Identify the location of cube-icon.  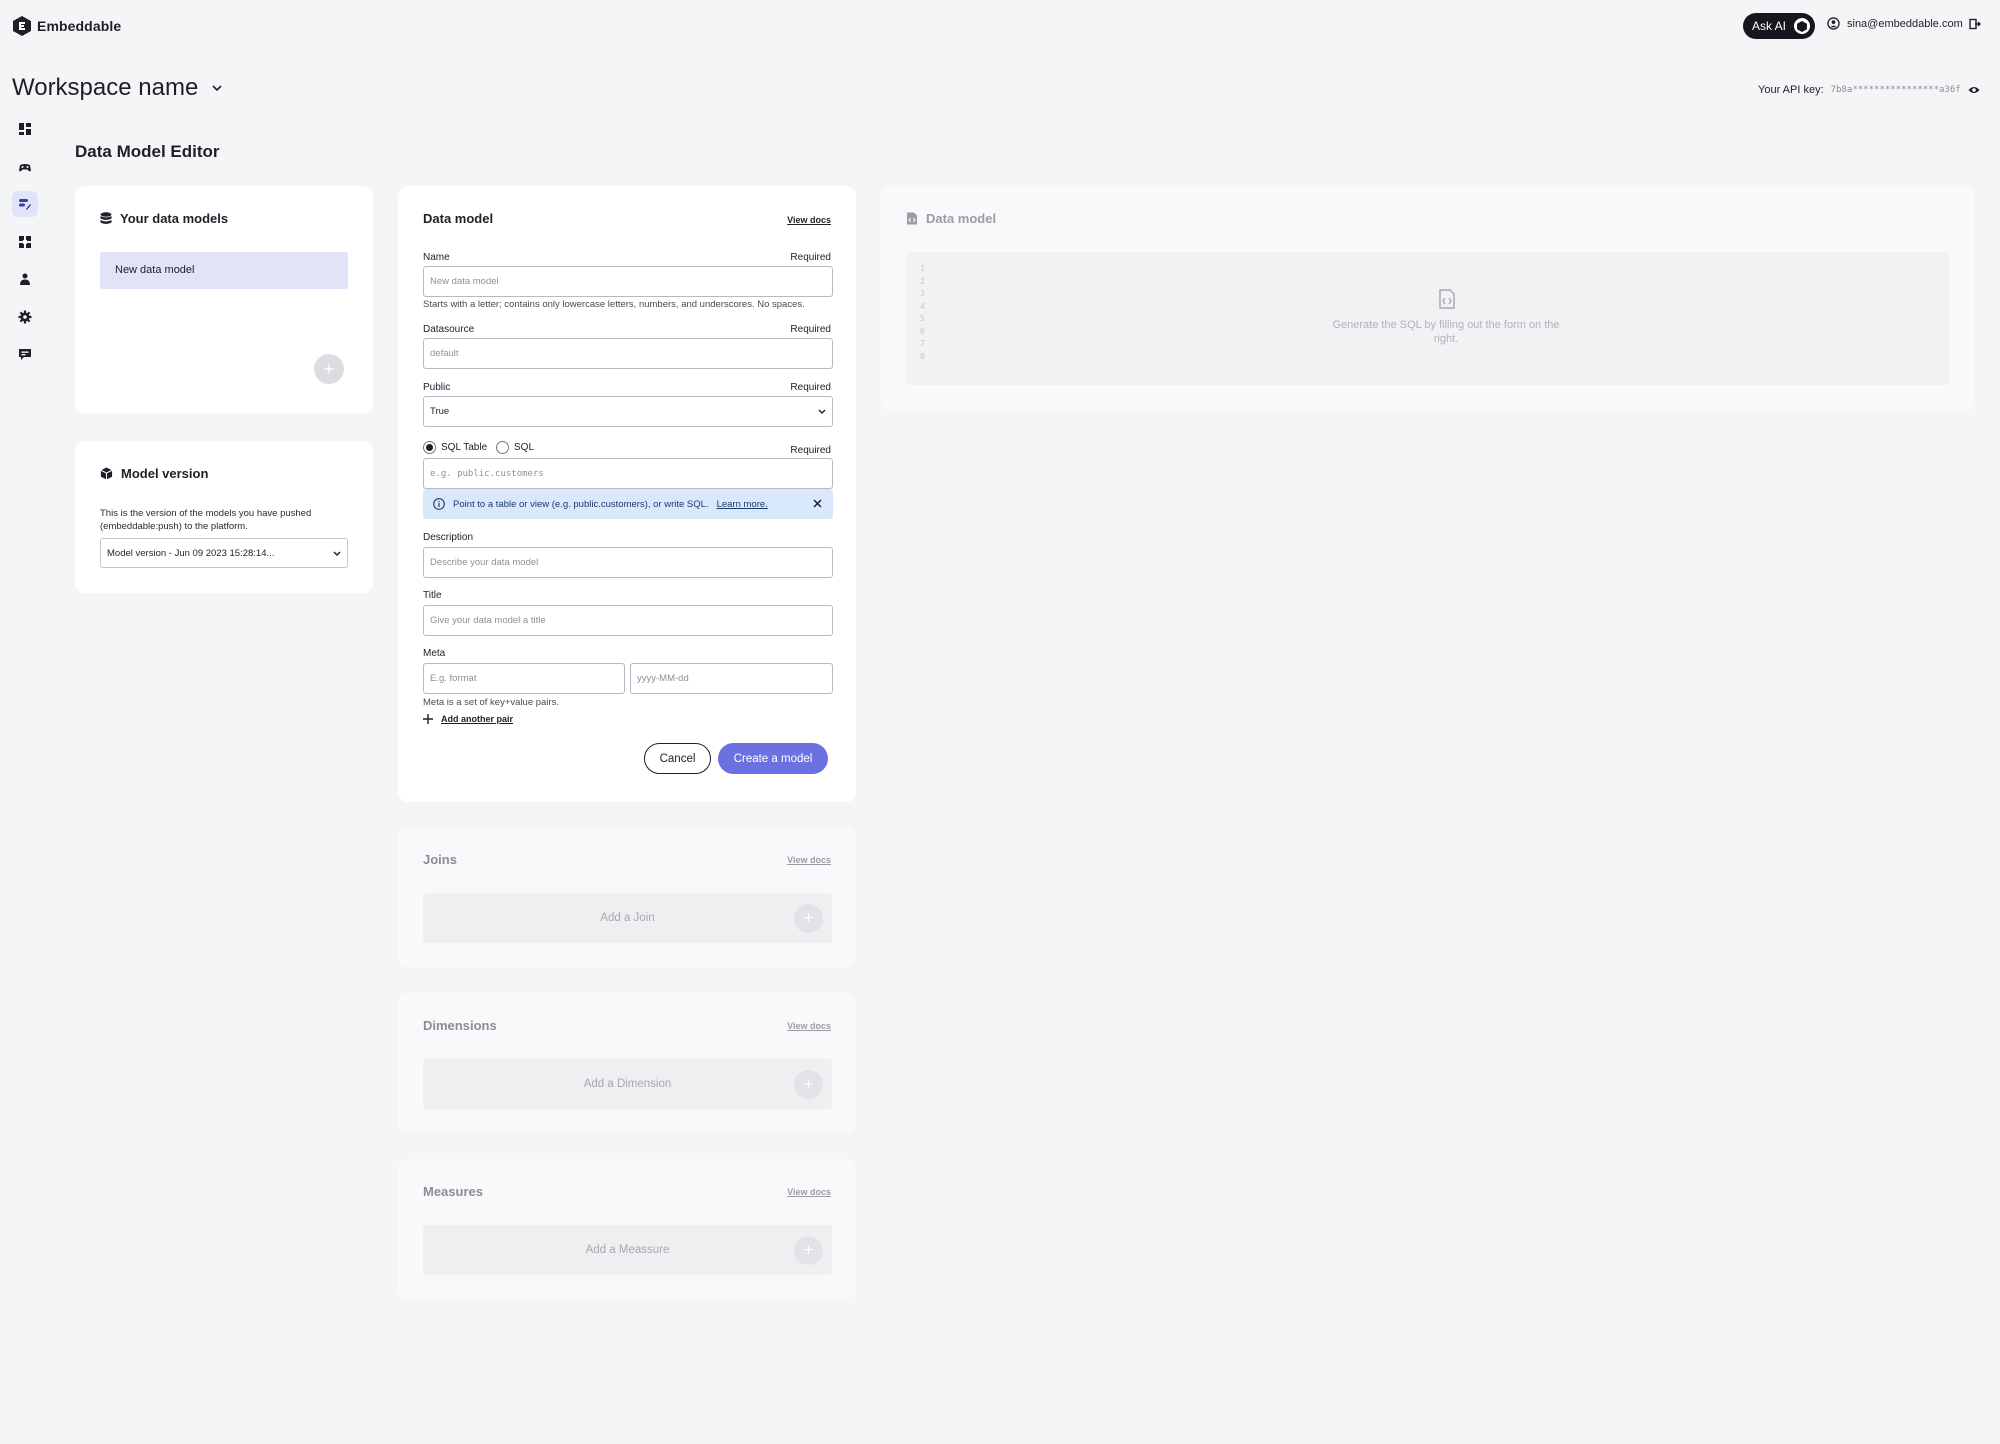
(106, 473).